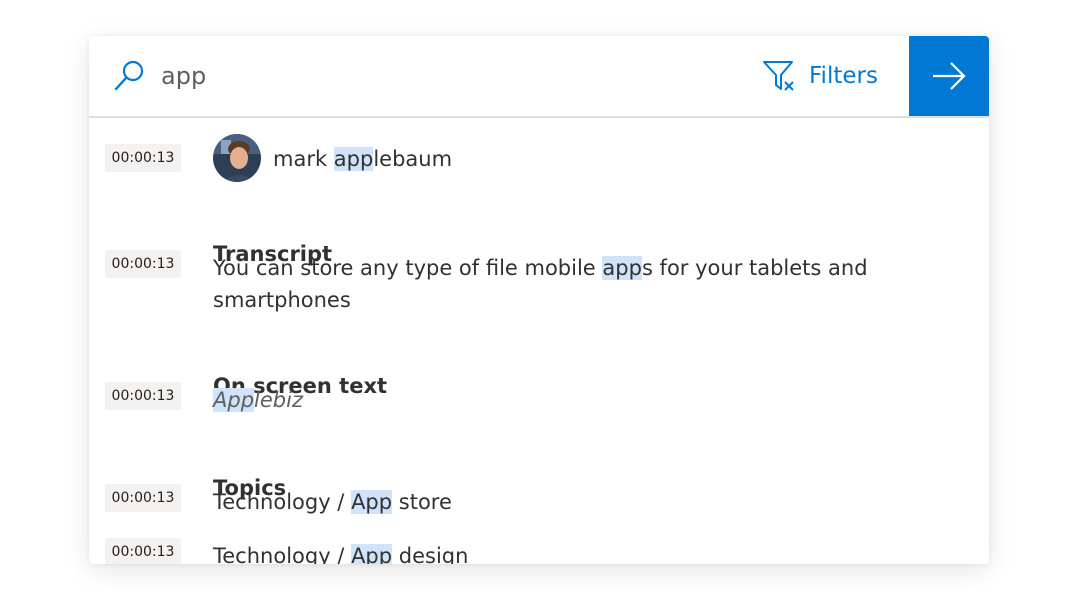 Image resolution: width=1078 pixels, height=600 pixels. I want to click on filters-button: Filters, so click(819, 76).